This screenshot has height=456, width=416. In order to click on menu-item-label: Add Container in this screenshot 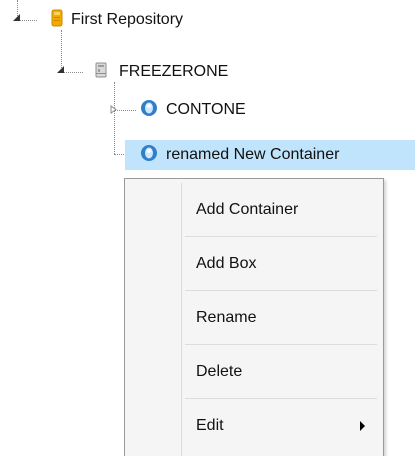, I will do `click(247, 209)`.